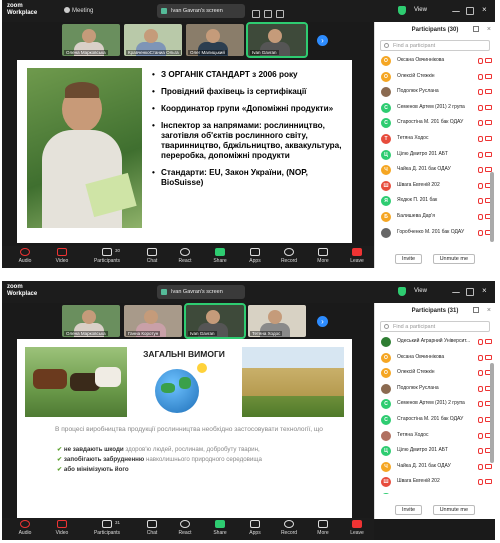  Describe the element at coordinates (215, 321) in the screenshot. I see `video-thumb-3: Ivan Gavran` at that location.